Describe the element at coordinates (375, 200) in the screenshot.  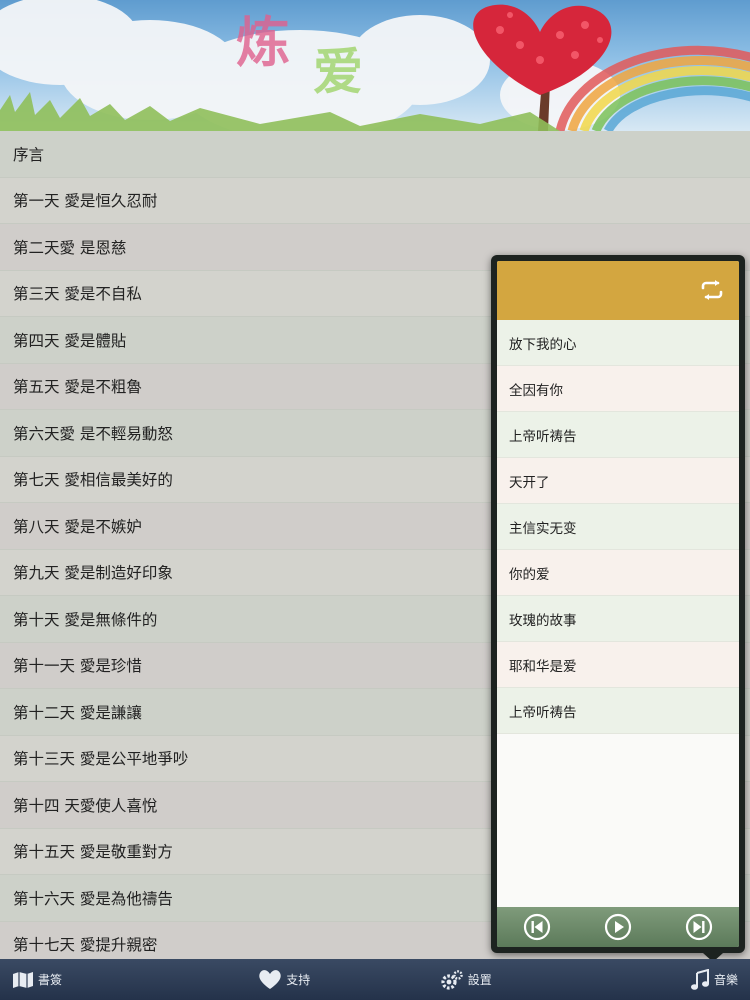
I see `chapter-item: 第一天 愛是恒久忍耐` at that location.